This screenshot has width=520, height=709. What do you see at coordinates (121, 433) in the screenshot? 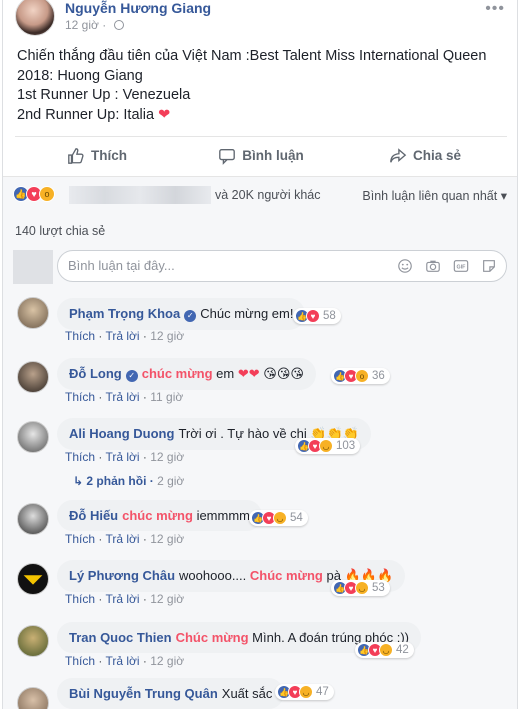
I see `commenter-name: Ali Hoang Duong` at bounding box center [121, 433].